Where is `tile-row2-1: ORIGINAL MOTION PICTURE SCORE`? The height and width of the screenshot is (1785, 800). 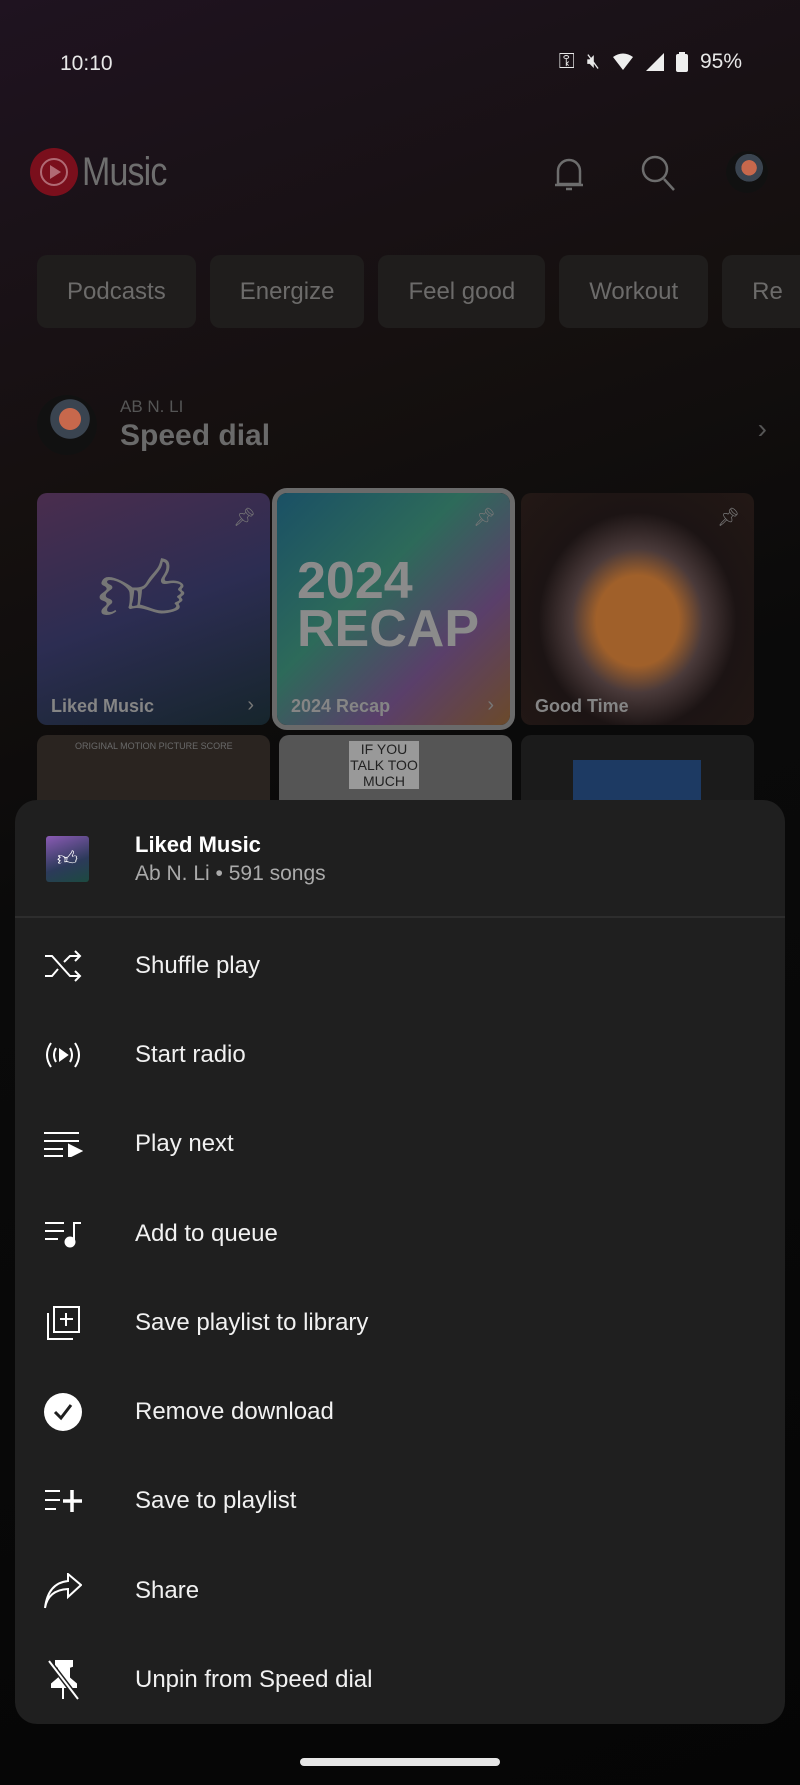 tile-row2-1: ORIGINAL MOTION PICTURE SCORE is located at coordinates (153, 770).